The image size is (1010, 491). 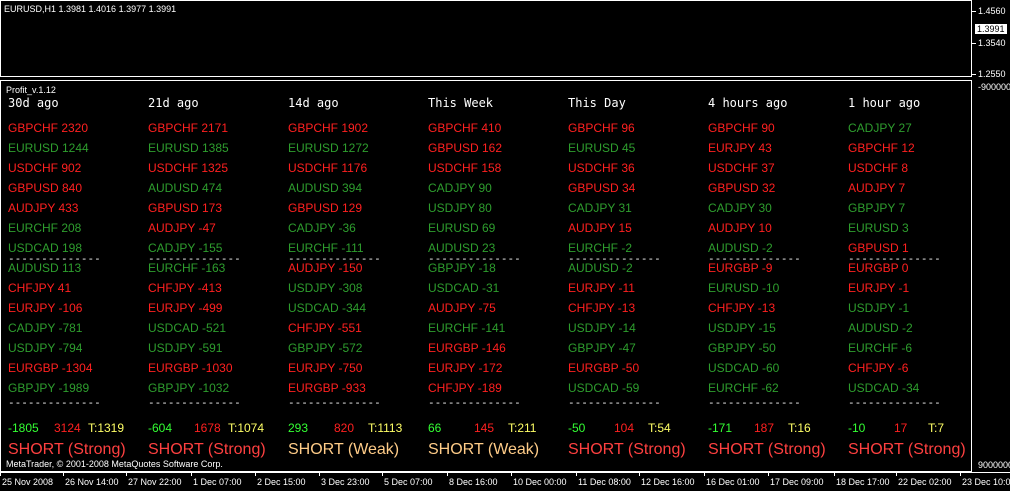 I want to click on total-b: 1678, so click(x=207, y=428).